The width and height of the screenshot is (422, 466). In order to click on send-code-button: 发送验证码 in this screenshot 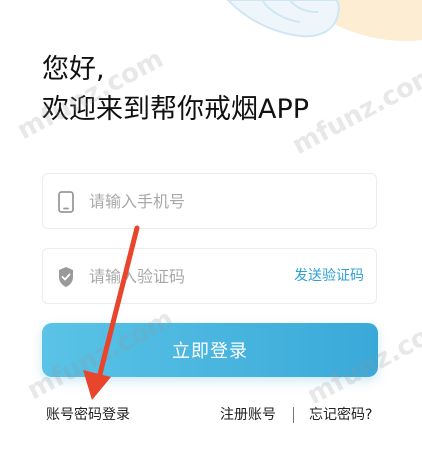, I will do `click(329, 276)`.